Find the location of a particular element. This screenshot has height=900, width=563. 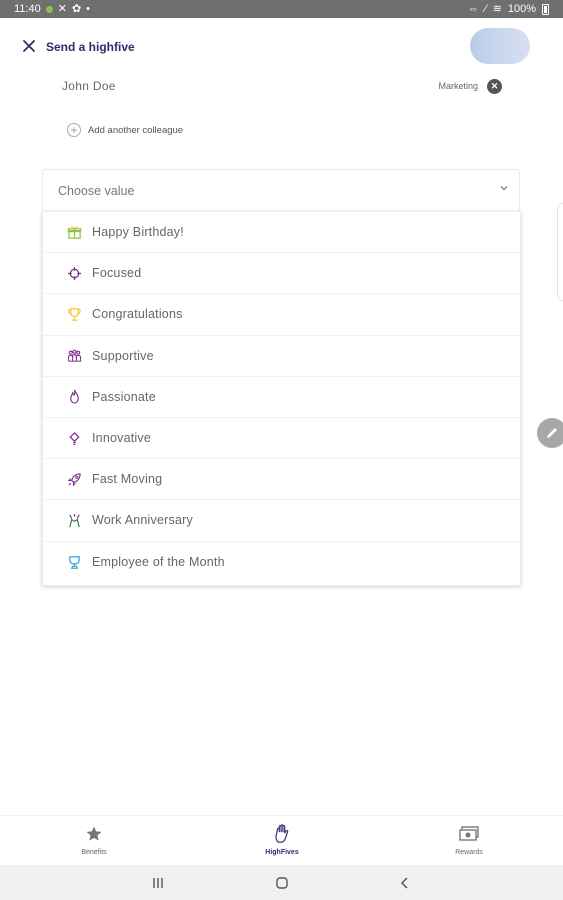

option-focused: Focused is located at coordinates (281, 274).